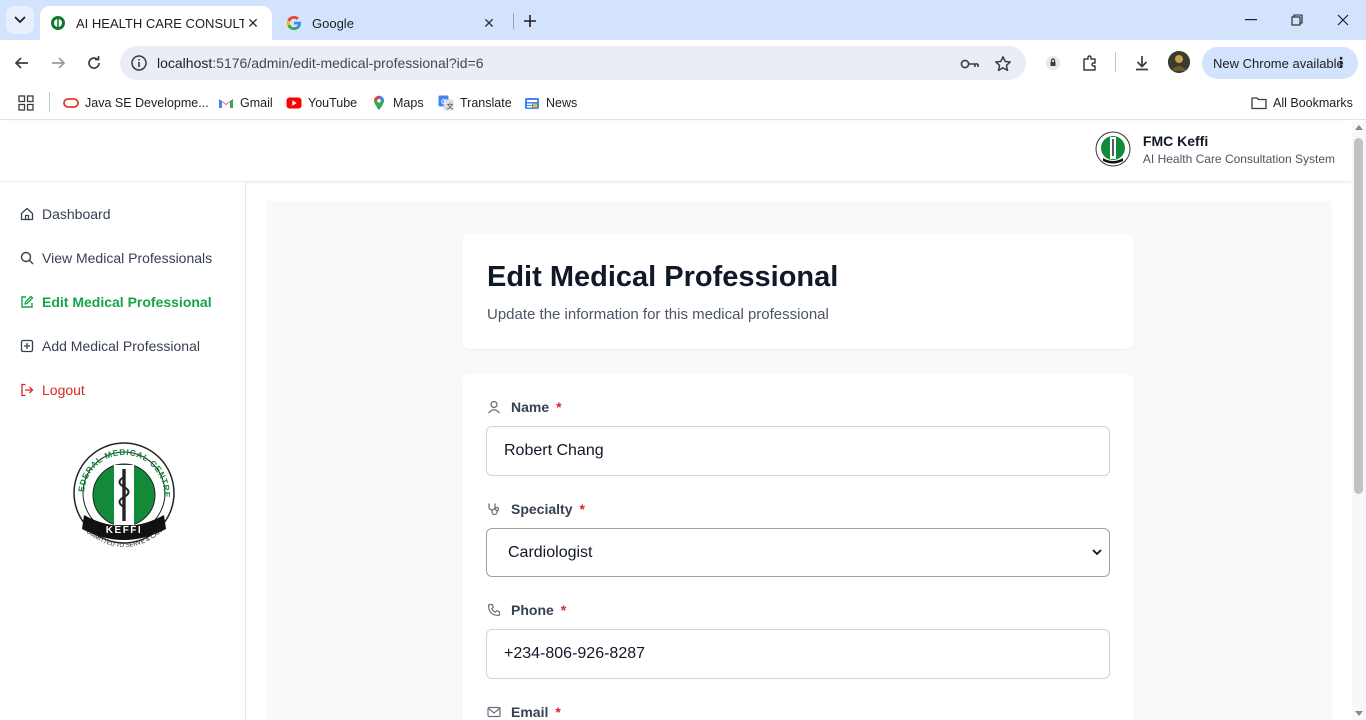 This screenshot has width=1366, height=720. I want to click on gmail-icon, so click(226, 103).